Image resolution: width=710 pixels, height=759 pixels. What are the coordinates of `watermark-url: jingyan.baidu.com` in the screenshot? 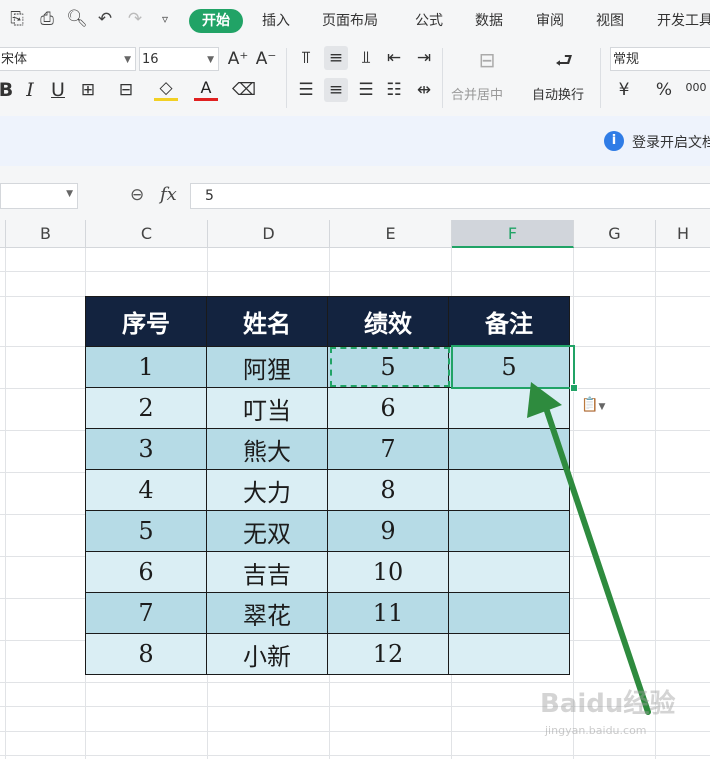 It's located at (596, 730).